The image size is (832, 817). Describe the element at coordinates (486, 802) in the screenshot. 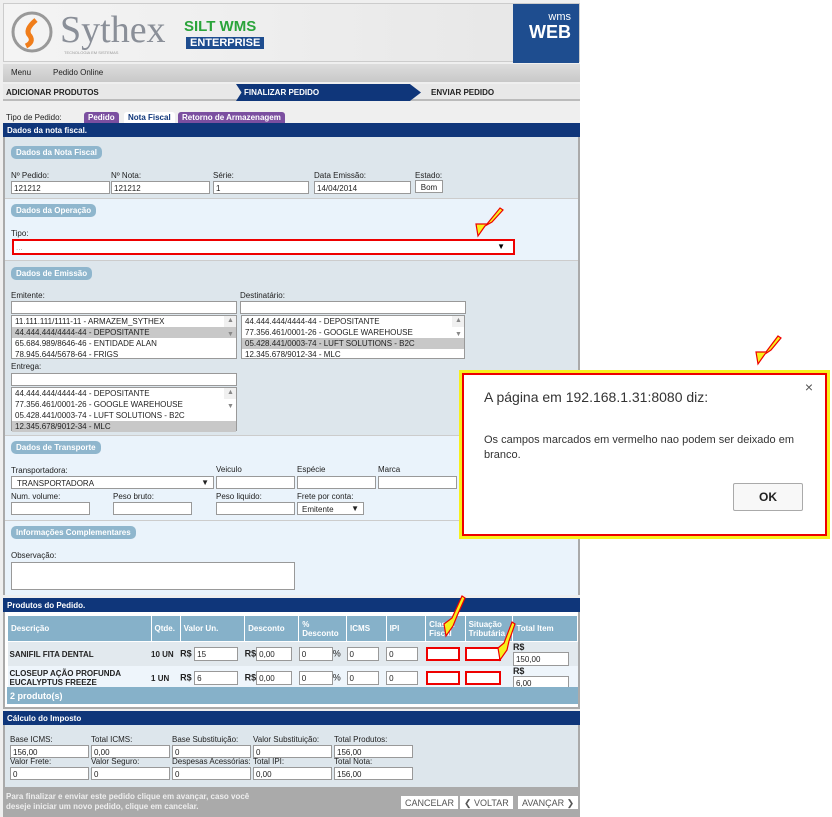

I see `back-button: ❮ VOLTAR` at that location.